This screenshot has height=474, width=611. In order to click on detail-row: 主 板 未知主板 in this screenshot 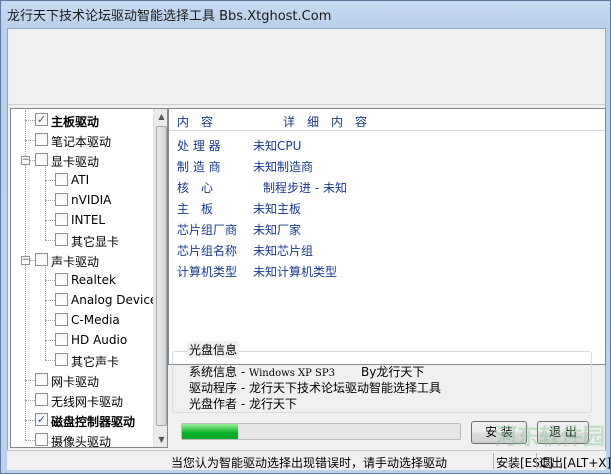, I will do `click(387, 208)`.